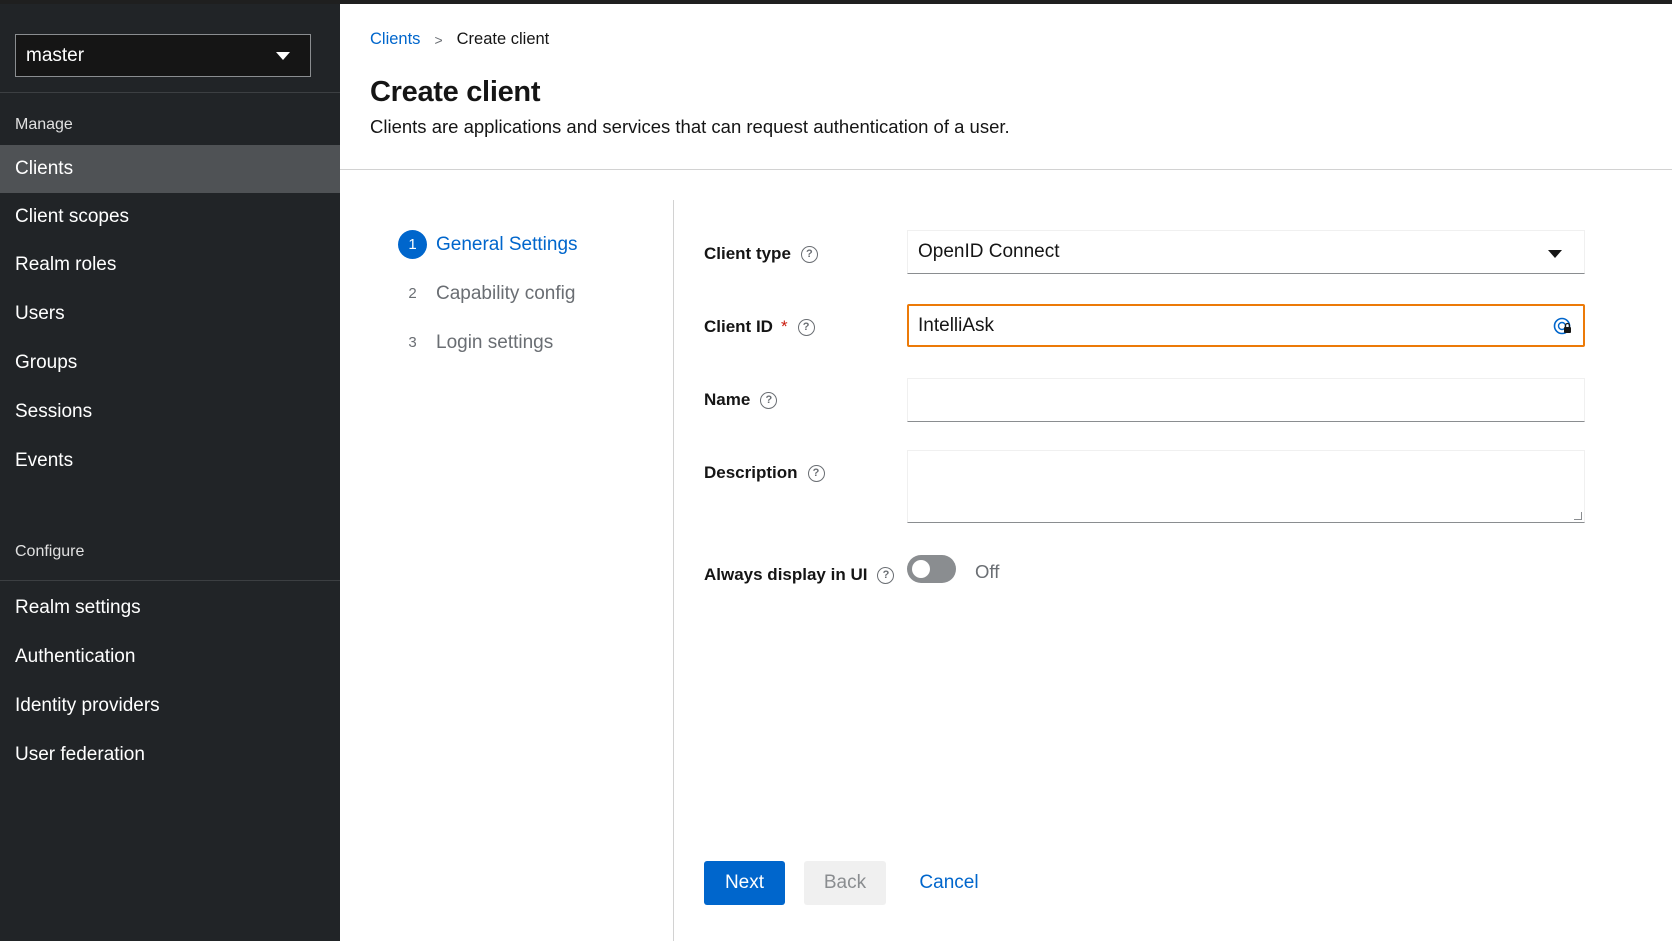 The image size is (1672, 941). Describe the element at coordinates (989, 251) in the screenshot. I see `client-type-value: OpenID Connect` at that location.